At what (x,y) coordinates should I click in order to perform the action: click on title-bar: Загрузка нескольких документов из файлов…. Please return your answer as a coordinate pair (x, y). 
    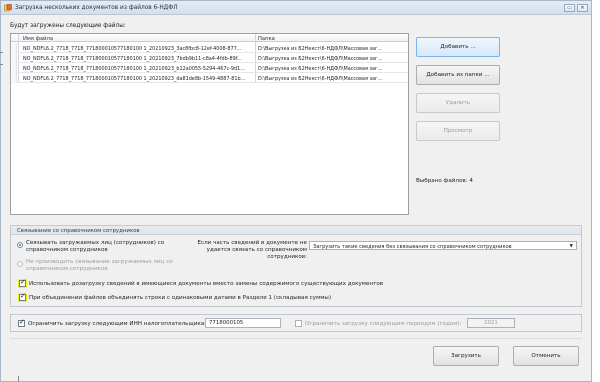
    Looking at the image, I should click on (296, 8).